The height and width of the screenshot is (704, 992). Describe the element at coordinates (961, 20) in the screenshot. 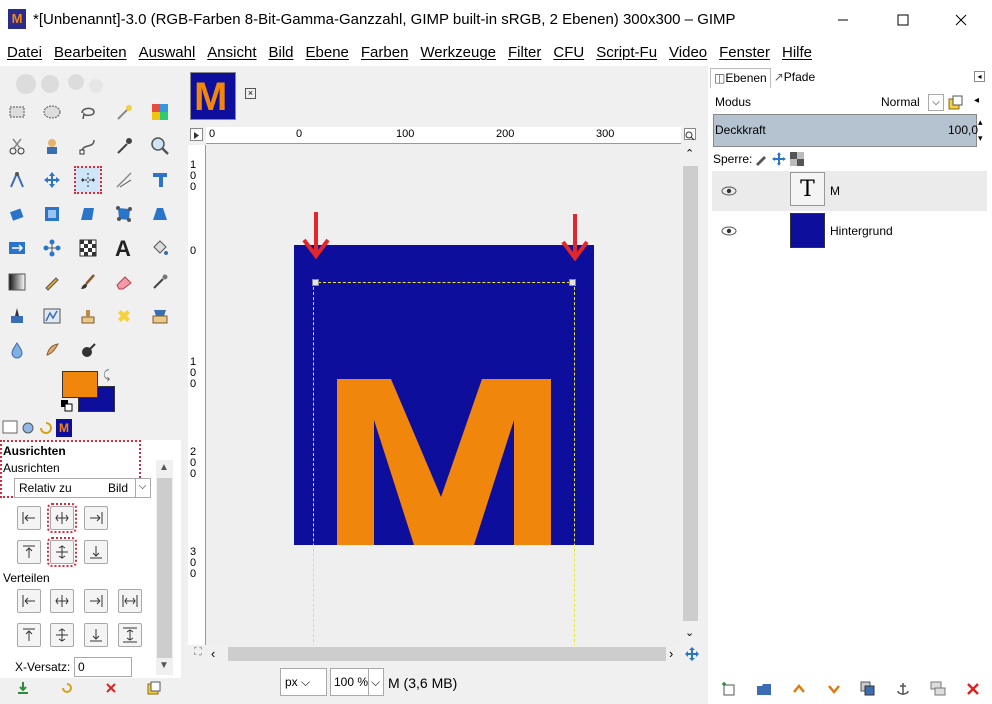

I see `close-button` at that location.